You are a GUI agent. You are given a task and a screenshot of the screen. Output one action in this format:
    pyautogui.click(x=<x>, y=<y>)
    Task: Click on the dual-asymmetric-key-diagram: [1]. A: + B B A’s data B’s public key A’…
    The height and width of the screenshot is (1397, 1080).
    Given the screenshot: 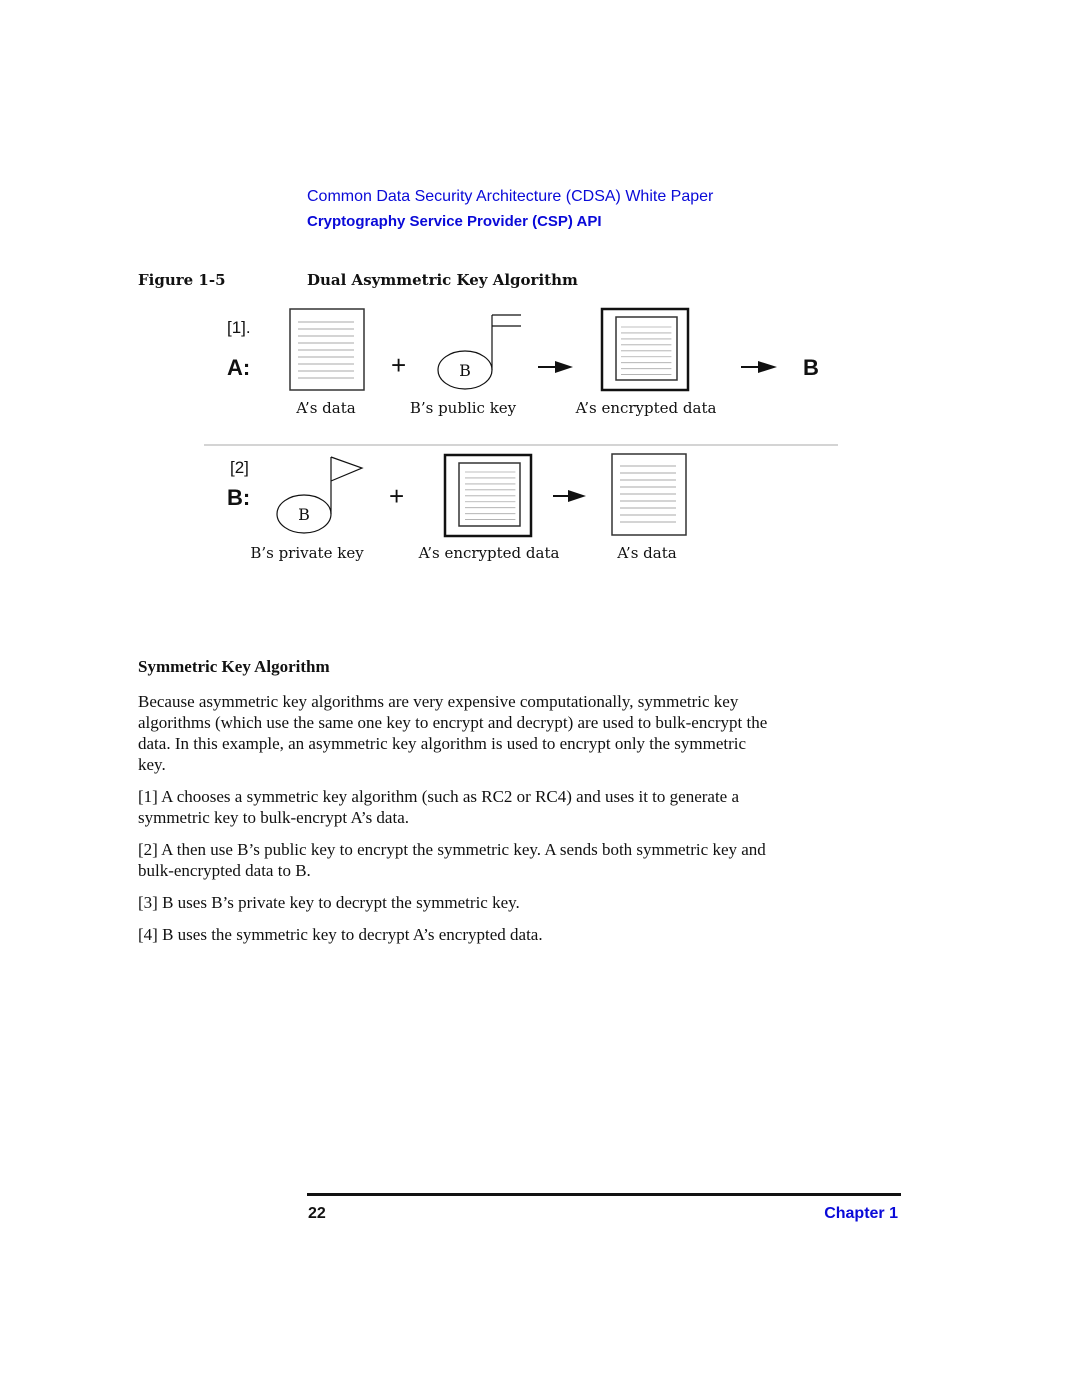 What is the action you would take?
    pyautogui.click(x=521, y=434)
    